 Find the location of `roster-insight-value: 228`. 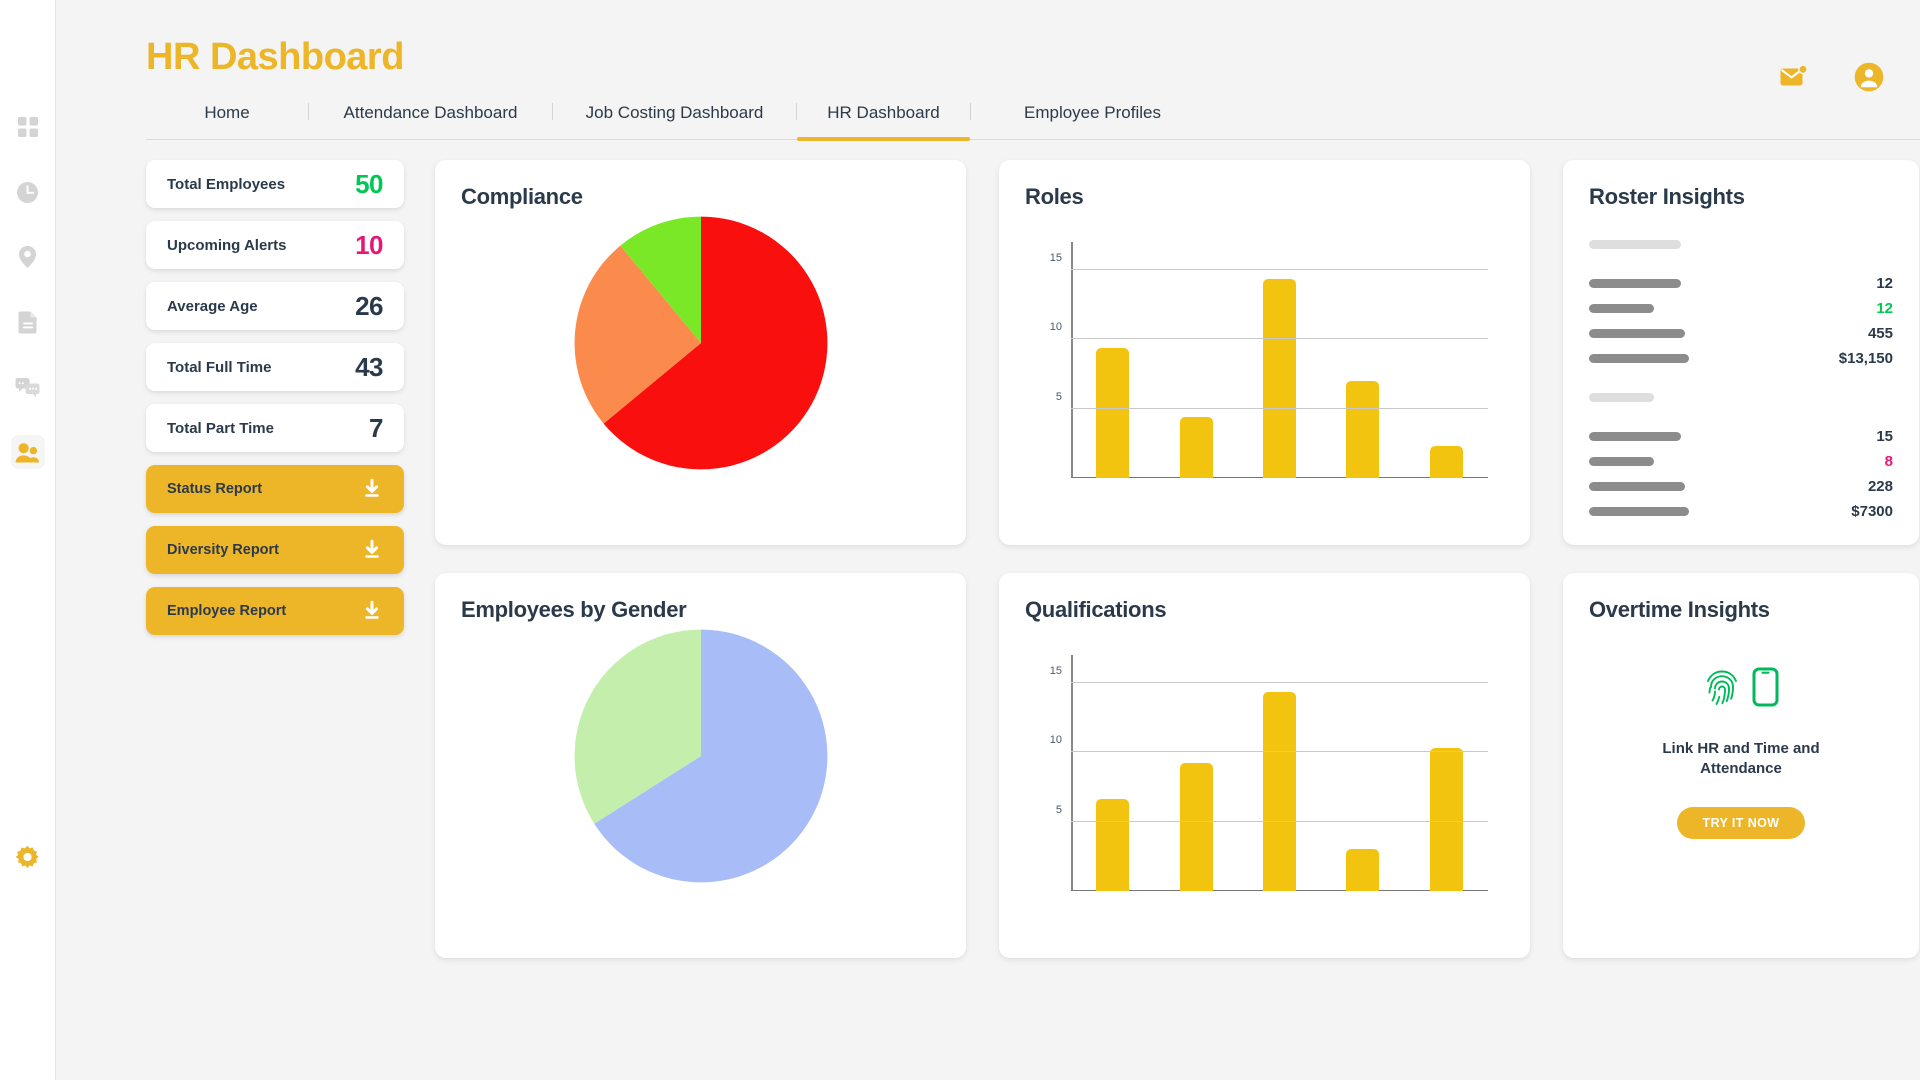

roster-insight-value: 228 is located at coordinates (1880, 486).